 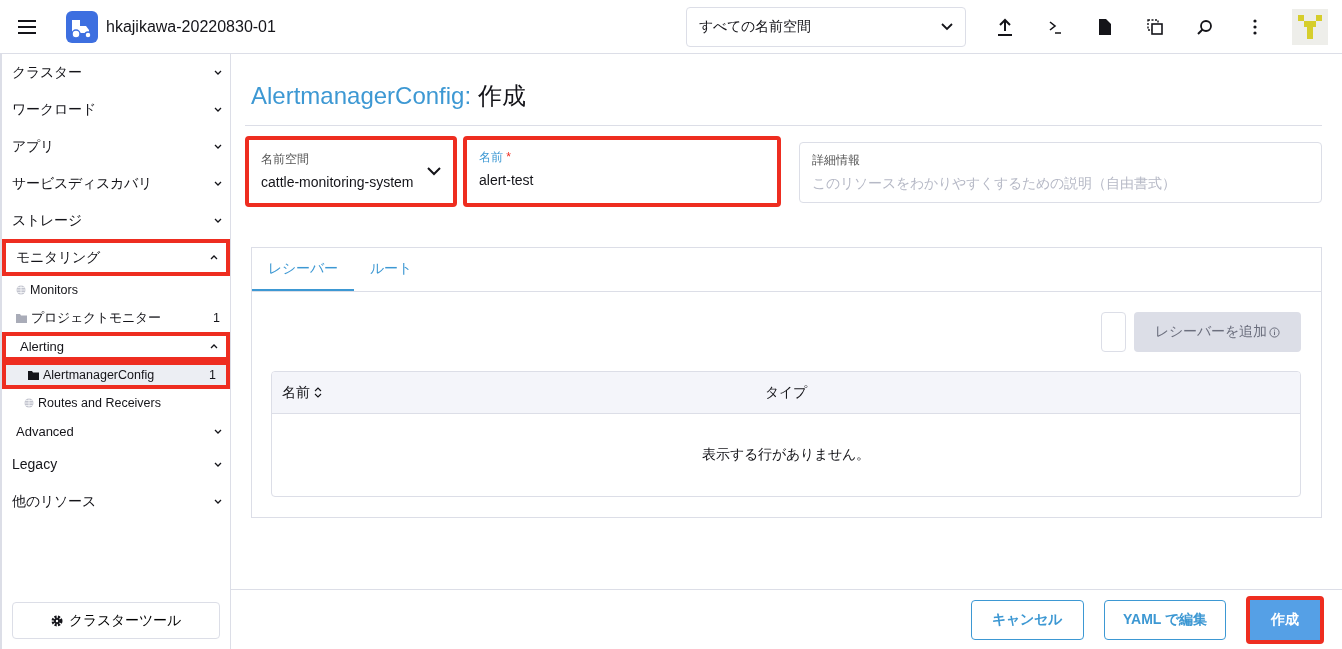 What do you see at coordinates (994, 183) in the screenshot?
I see `description-placeholder: このリソースをわかりやすくするための説明（自由書式）` at bounding box center [994, 183].